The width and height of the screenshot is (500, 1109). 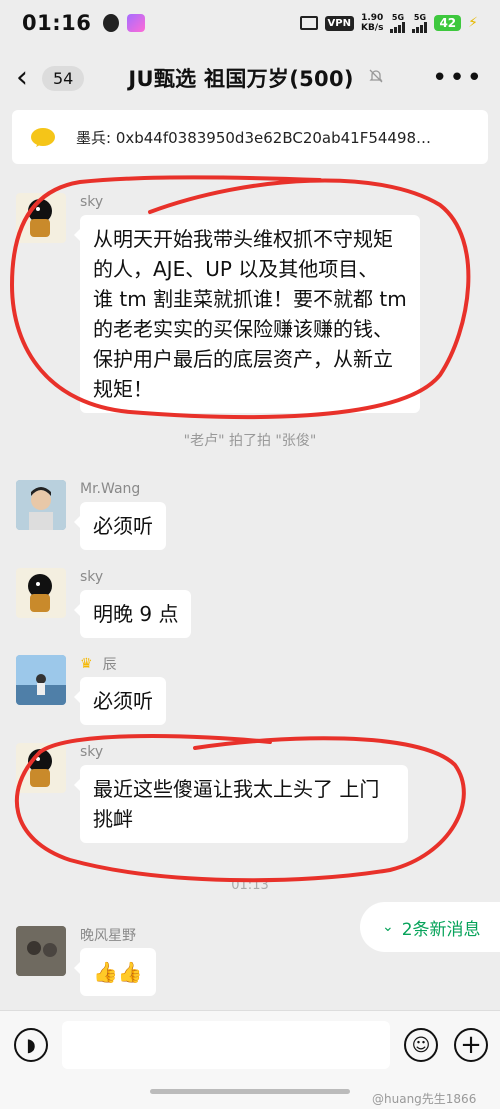 What do you see at coordinates (458, 78) in the screenshot?
I see `more-icon: •••` at bounding box center [458, 78].